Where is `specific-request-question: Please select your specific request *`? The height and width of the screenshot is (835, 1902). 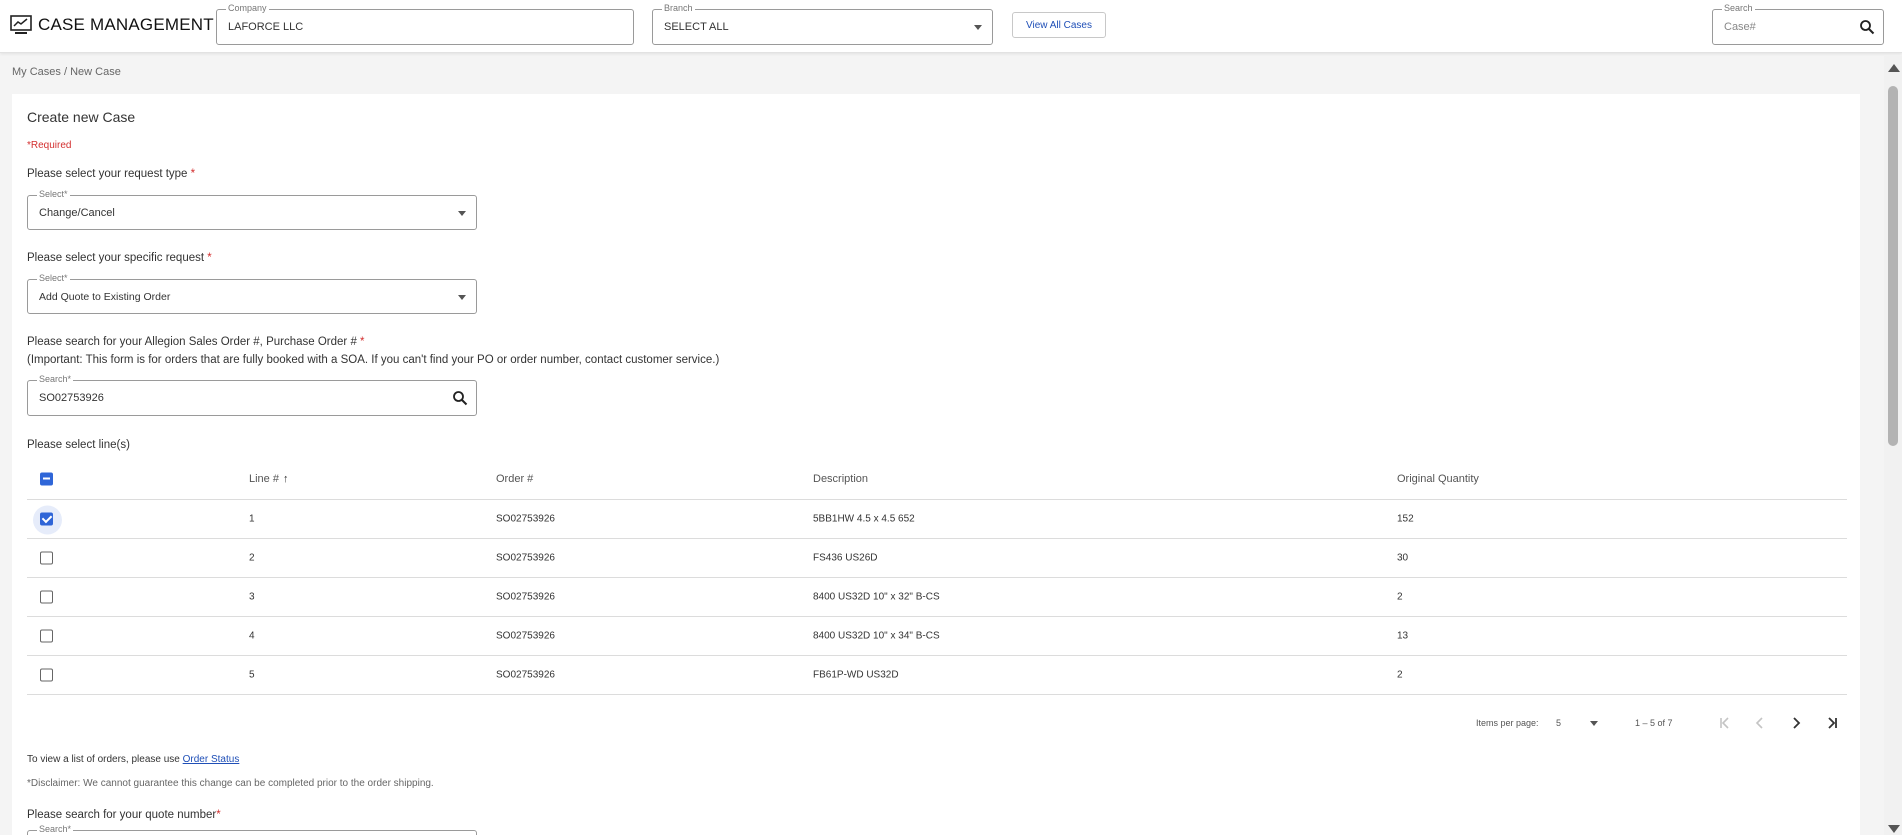 specific-request-question: Please select your specific request * is located at coordinates (119, 258).